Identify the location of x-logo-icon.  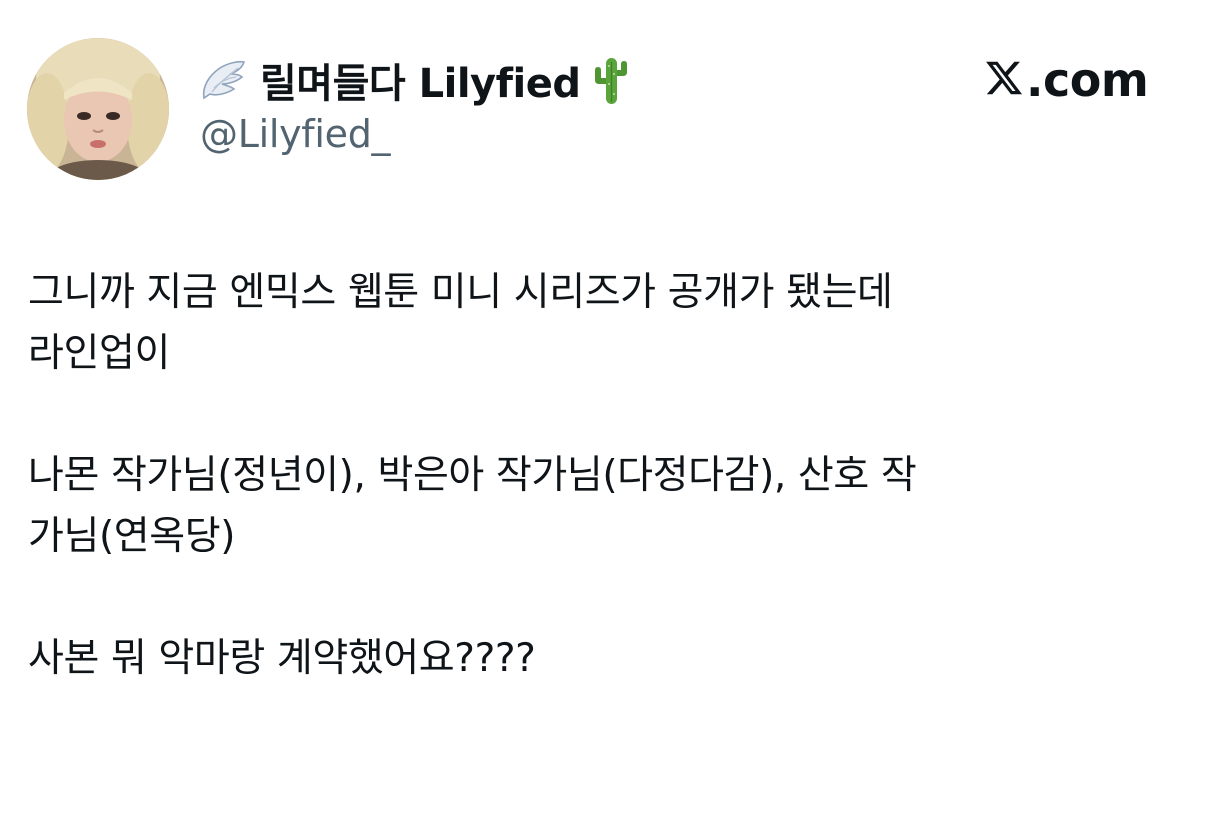
(1004, 80).